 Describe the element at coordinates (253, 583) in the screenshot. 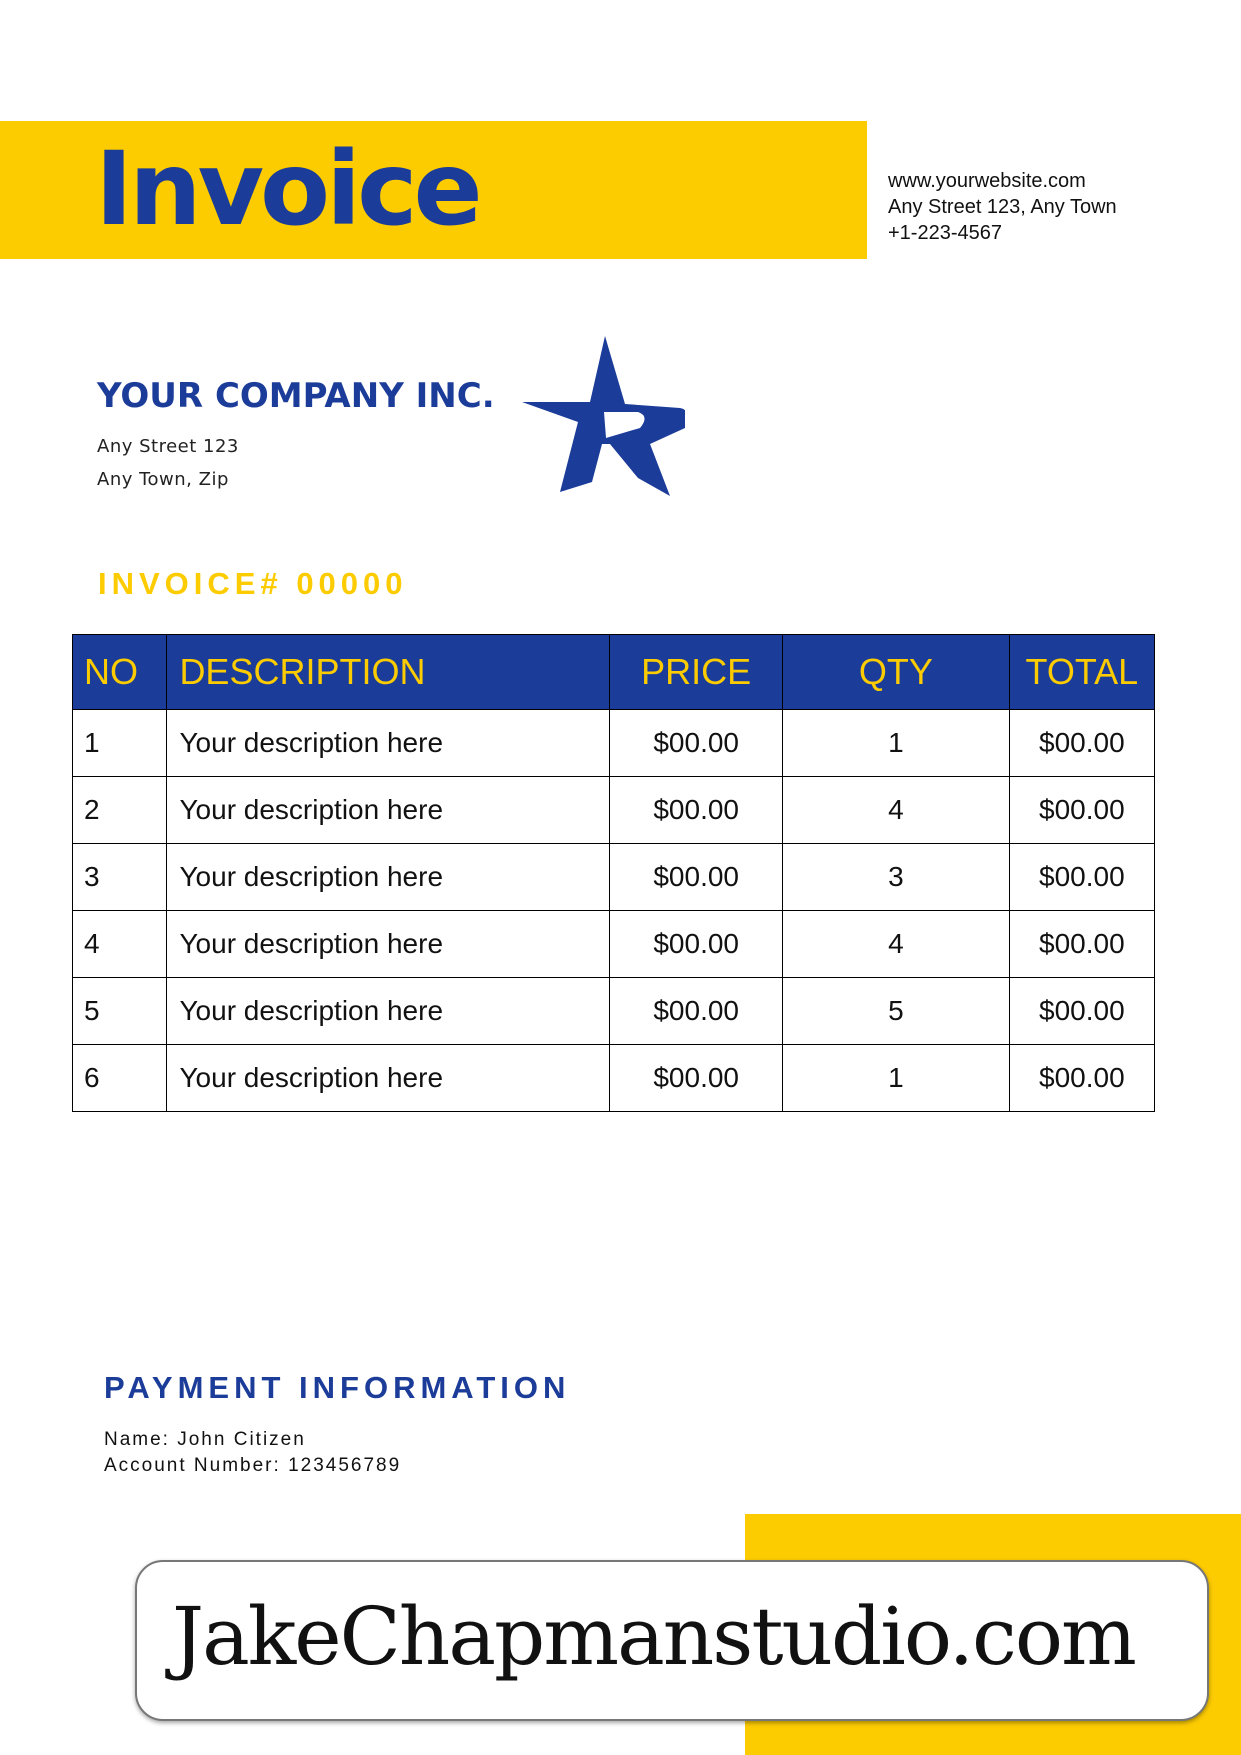

I see `invoice-number: INVOICE# 00000` at that location.